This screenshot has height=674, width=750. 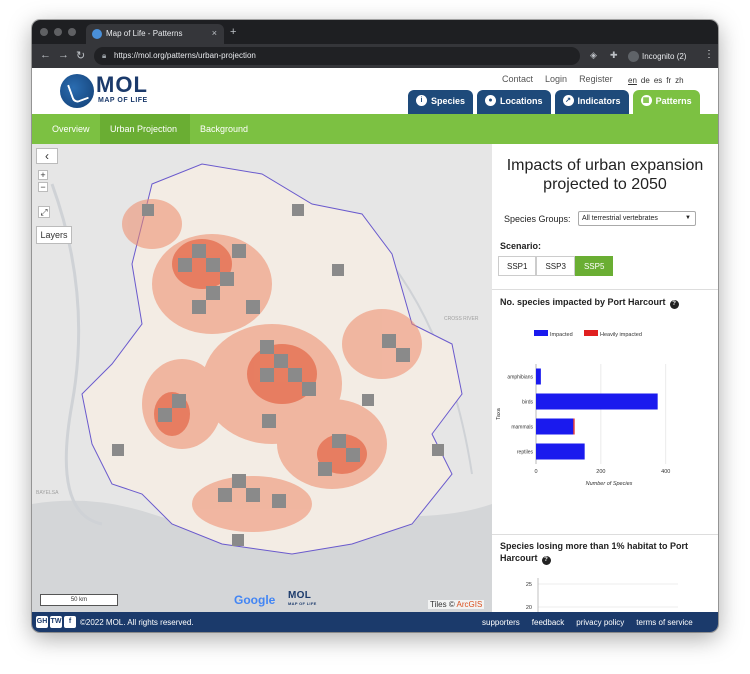 I want to click on copyright-text: ©2022 MOL. All rights reserved., so click(x=137, y=622).